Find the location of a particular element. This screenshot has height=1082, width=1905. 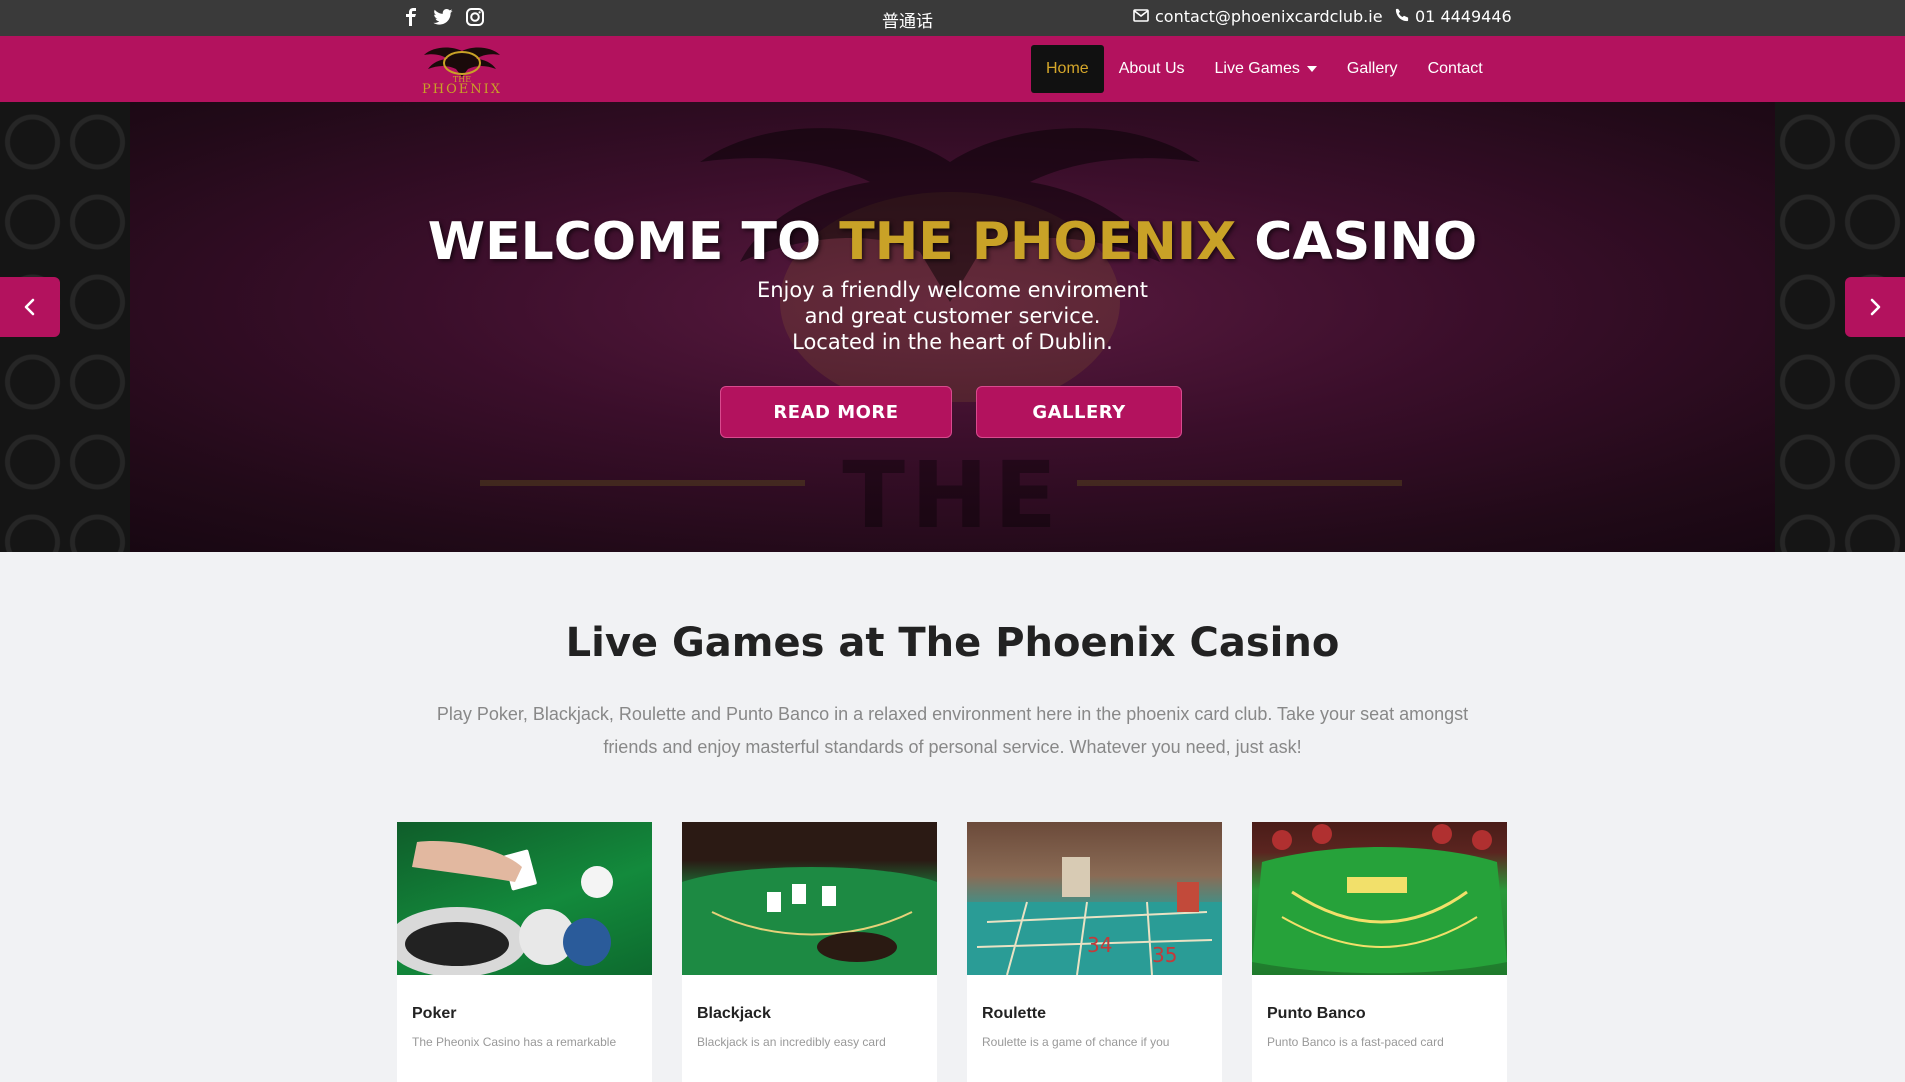

phoenix-logo: THE PHOENIX is located at coordinates (462, 69).